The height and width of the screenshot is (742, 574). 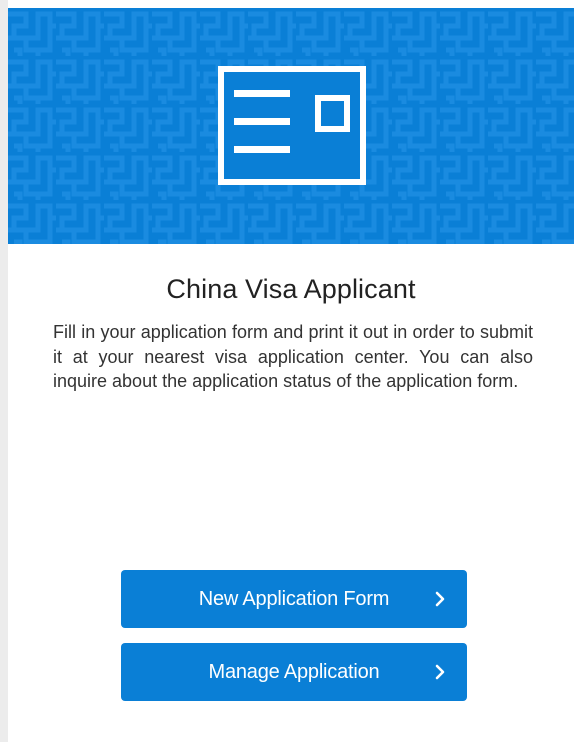 I want to click on id-card-icon, so click(x=292, y=125).